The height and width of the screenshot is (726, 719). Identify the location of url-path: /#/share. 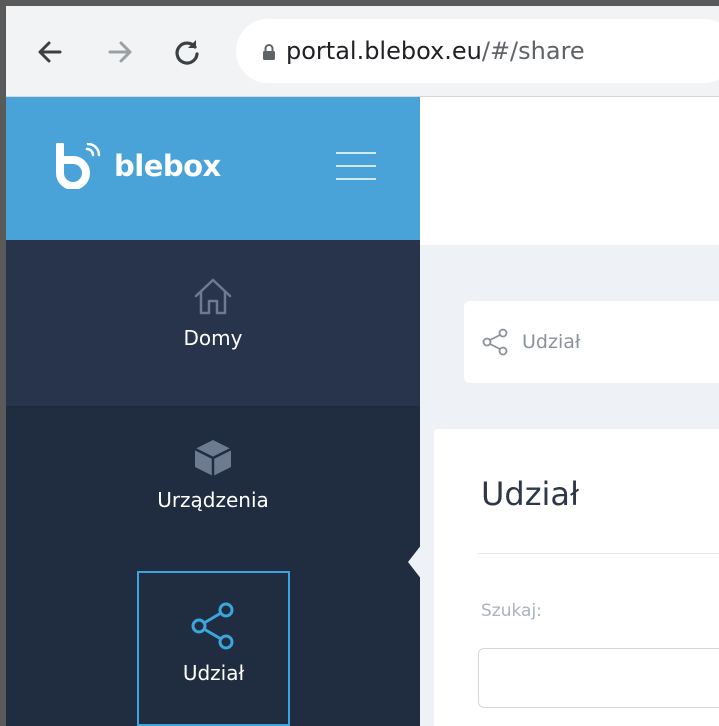
(533, 51).